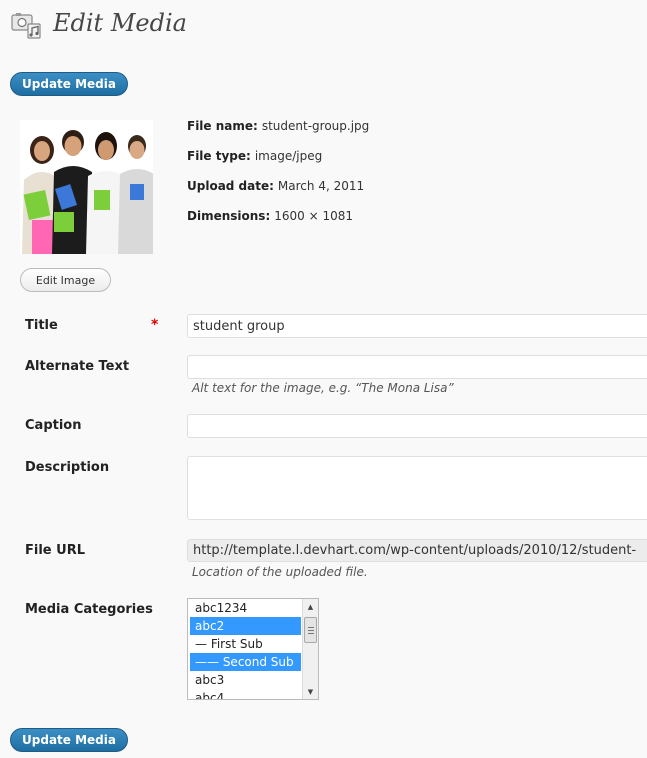 This screenshot has width=647, height=758. I want to click on caption-input, so click(417, 426).